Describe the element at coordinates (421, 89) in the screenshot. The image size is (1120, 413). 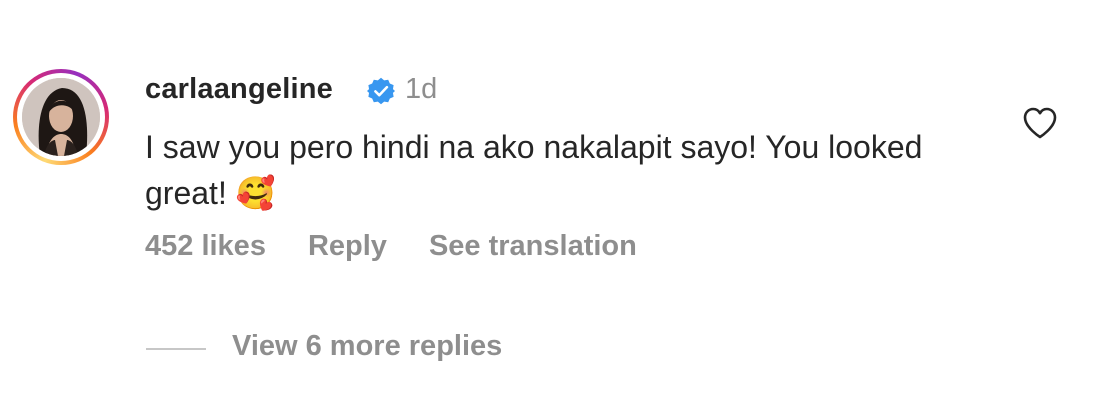
I see `comment-timestamp: 1d` at that location.